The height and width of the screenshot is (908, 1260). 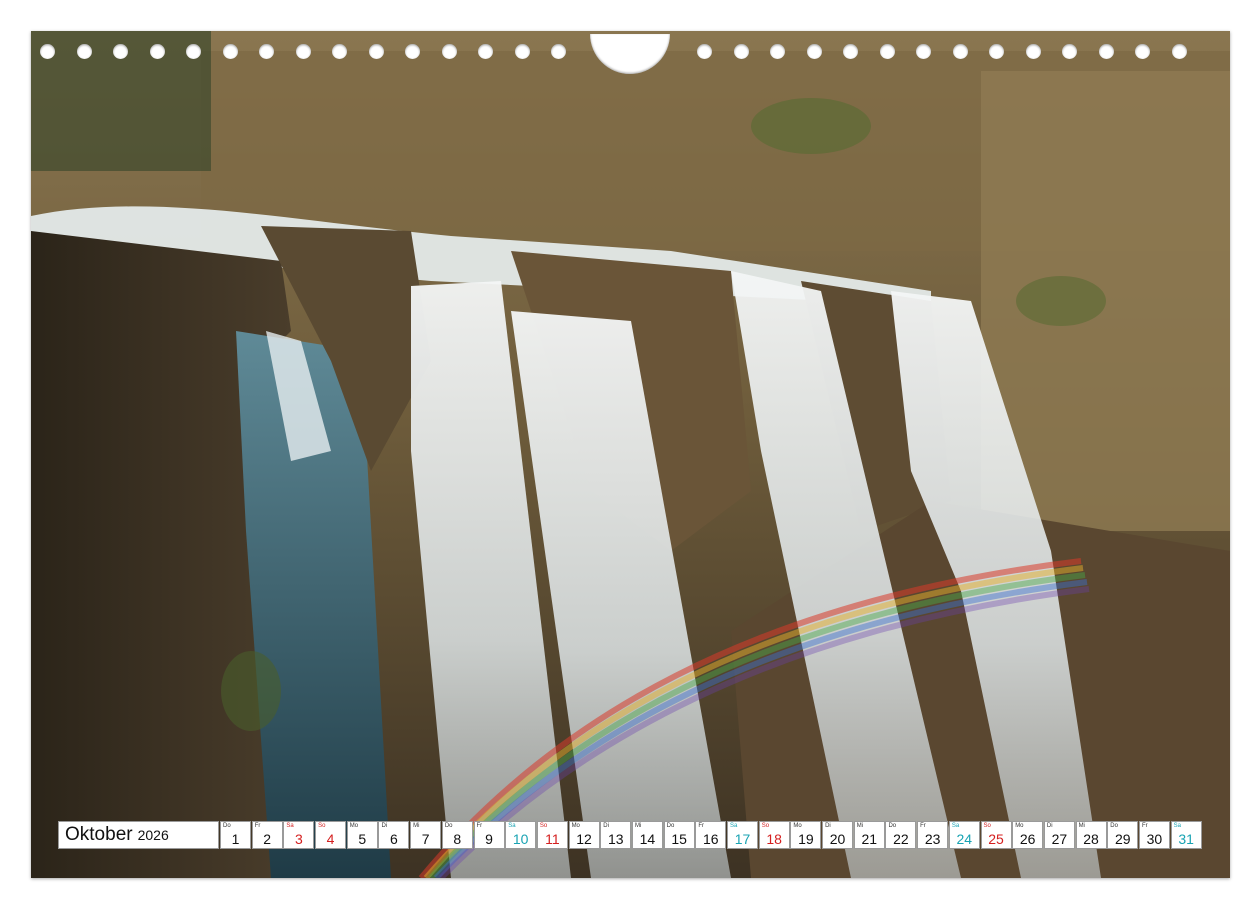 I want to click on day-cell: Mo 26, so click(x=1028, y=835).